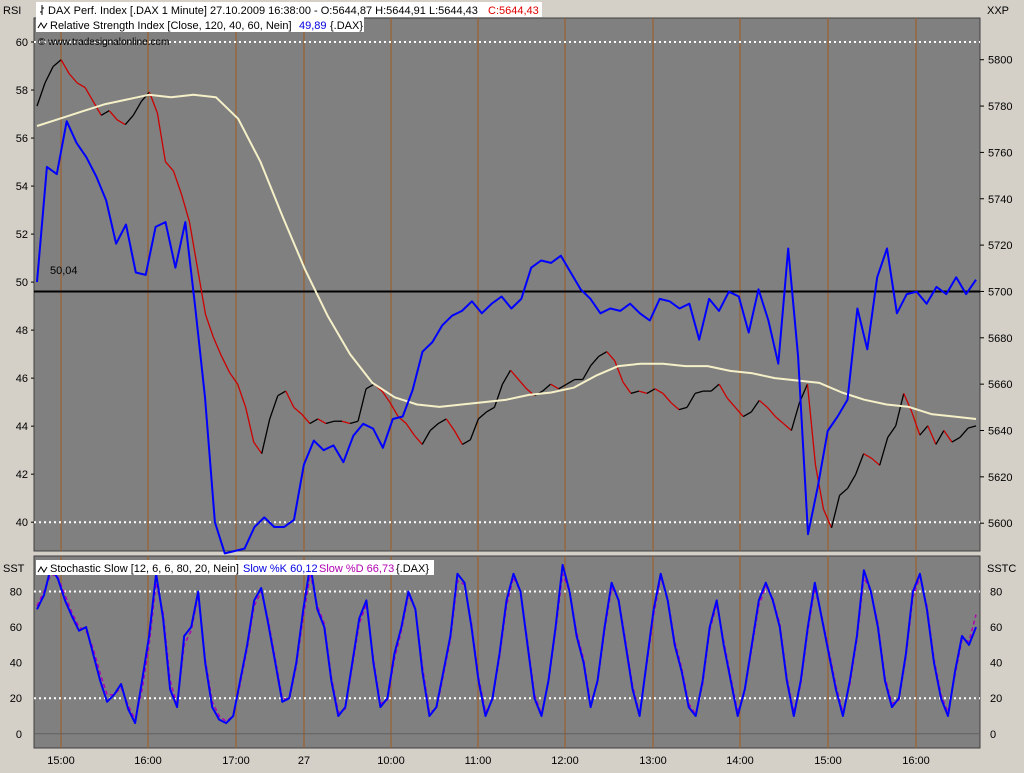  I want to click on rsi-suffix-text: {.DAX}, so click(346, 26).